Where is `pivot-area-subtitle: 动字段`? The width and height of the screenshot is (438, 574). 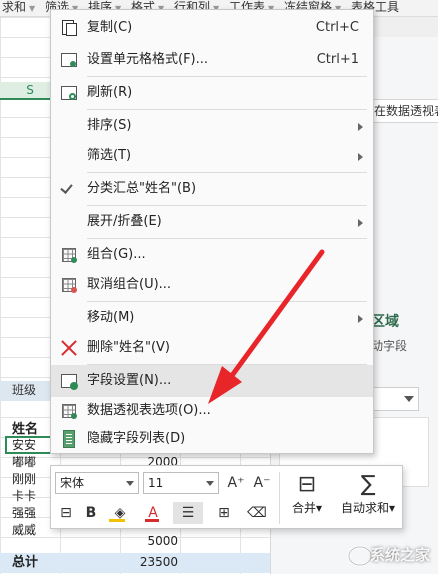
pivot-area-subtitle: 动字段 is located at coordinates (389, 346).